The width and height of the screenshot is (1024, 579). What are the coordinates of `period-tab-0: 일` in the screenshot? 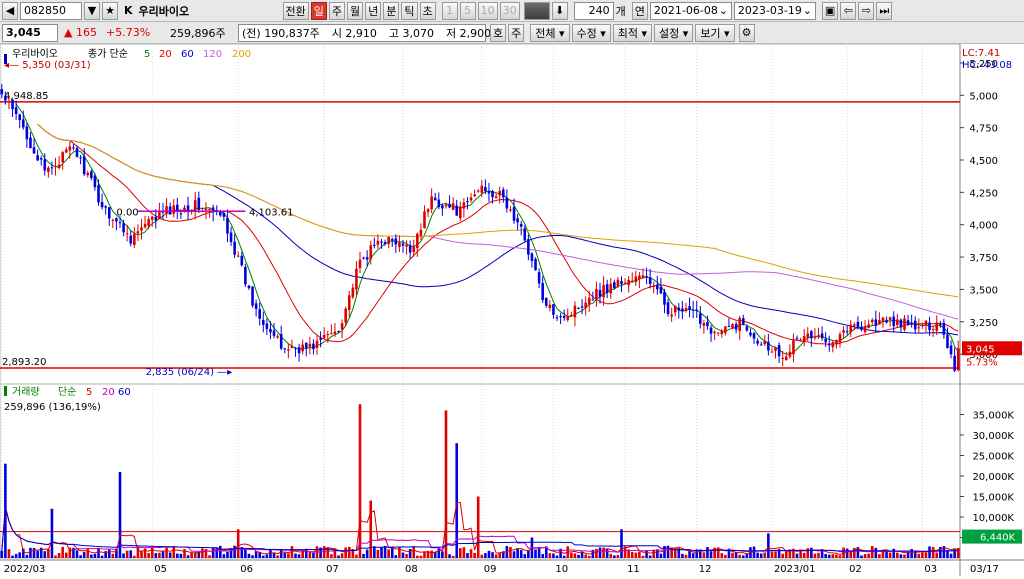 It's located at (318, 10).